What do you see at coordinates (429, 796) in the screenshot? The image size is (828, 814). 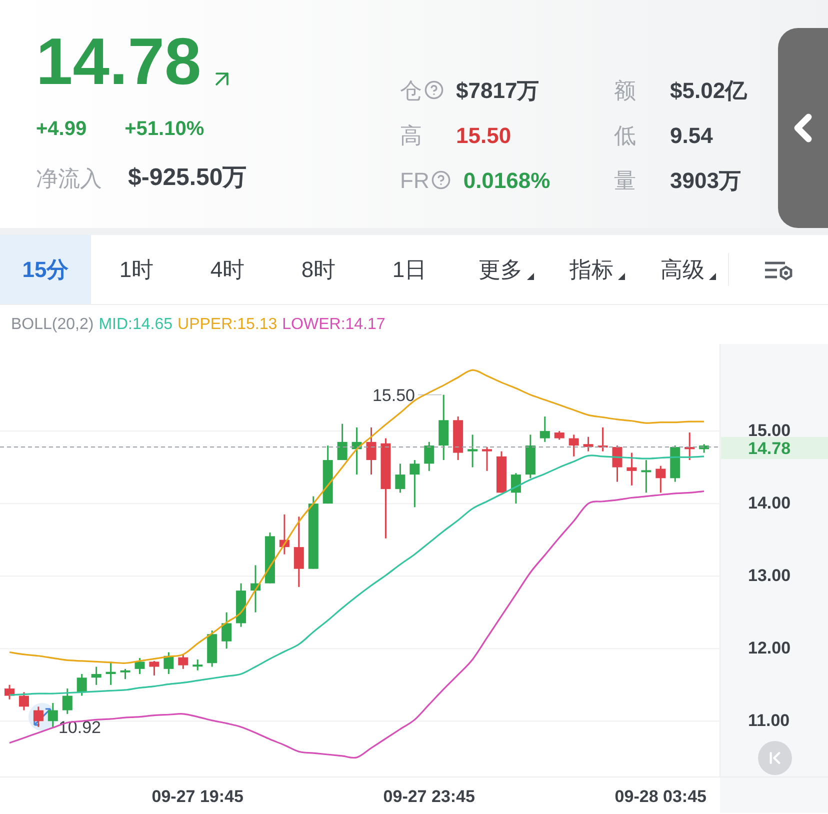 I see `x-axis-label: 09-27 23:45` at bounding box center [429, 796].